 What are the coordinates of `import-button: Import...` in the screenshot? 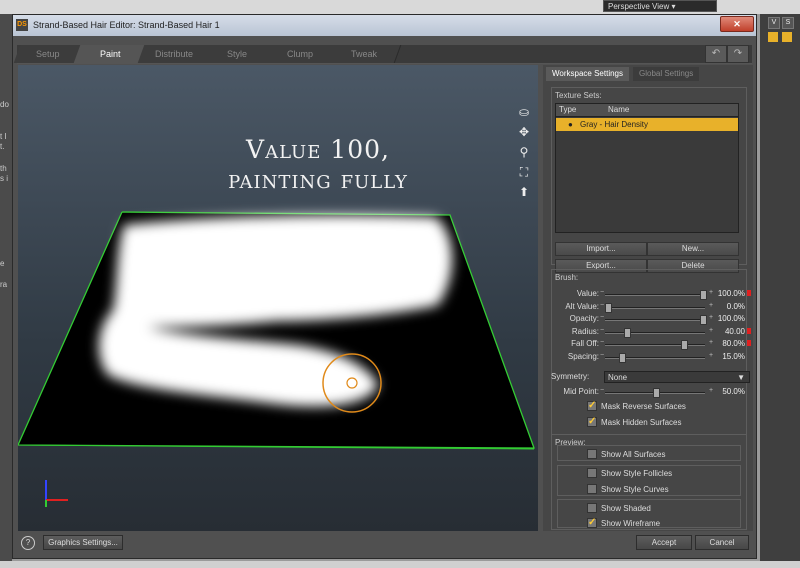 It's located at (601, 249).